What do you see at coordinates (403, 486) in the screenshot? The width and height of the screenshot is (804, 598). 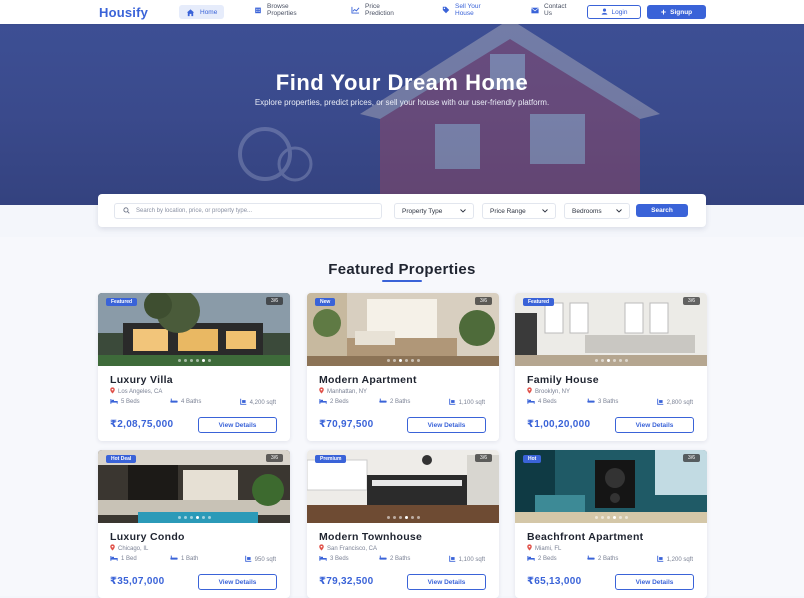 I see `property-image: Premium 3/6` at bounding box center [403, 486].